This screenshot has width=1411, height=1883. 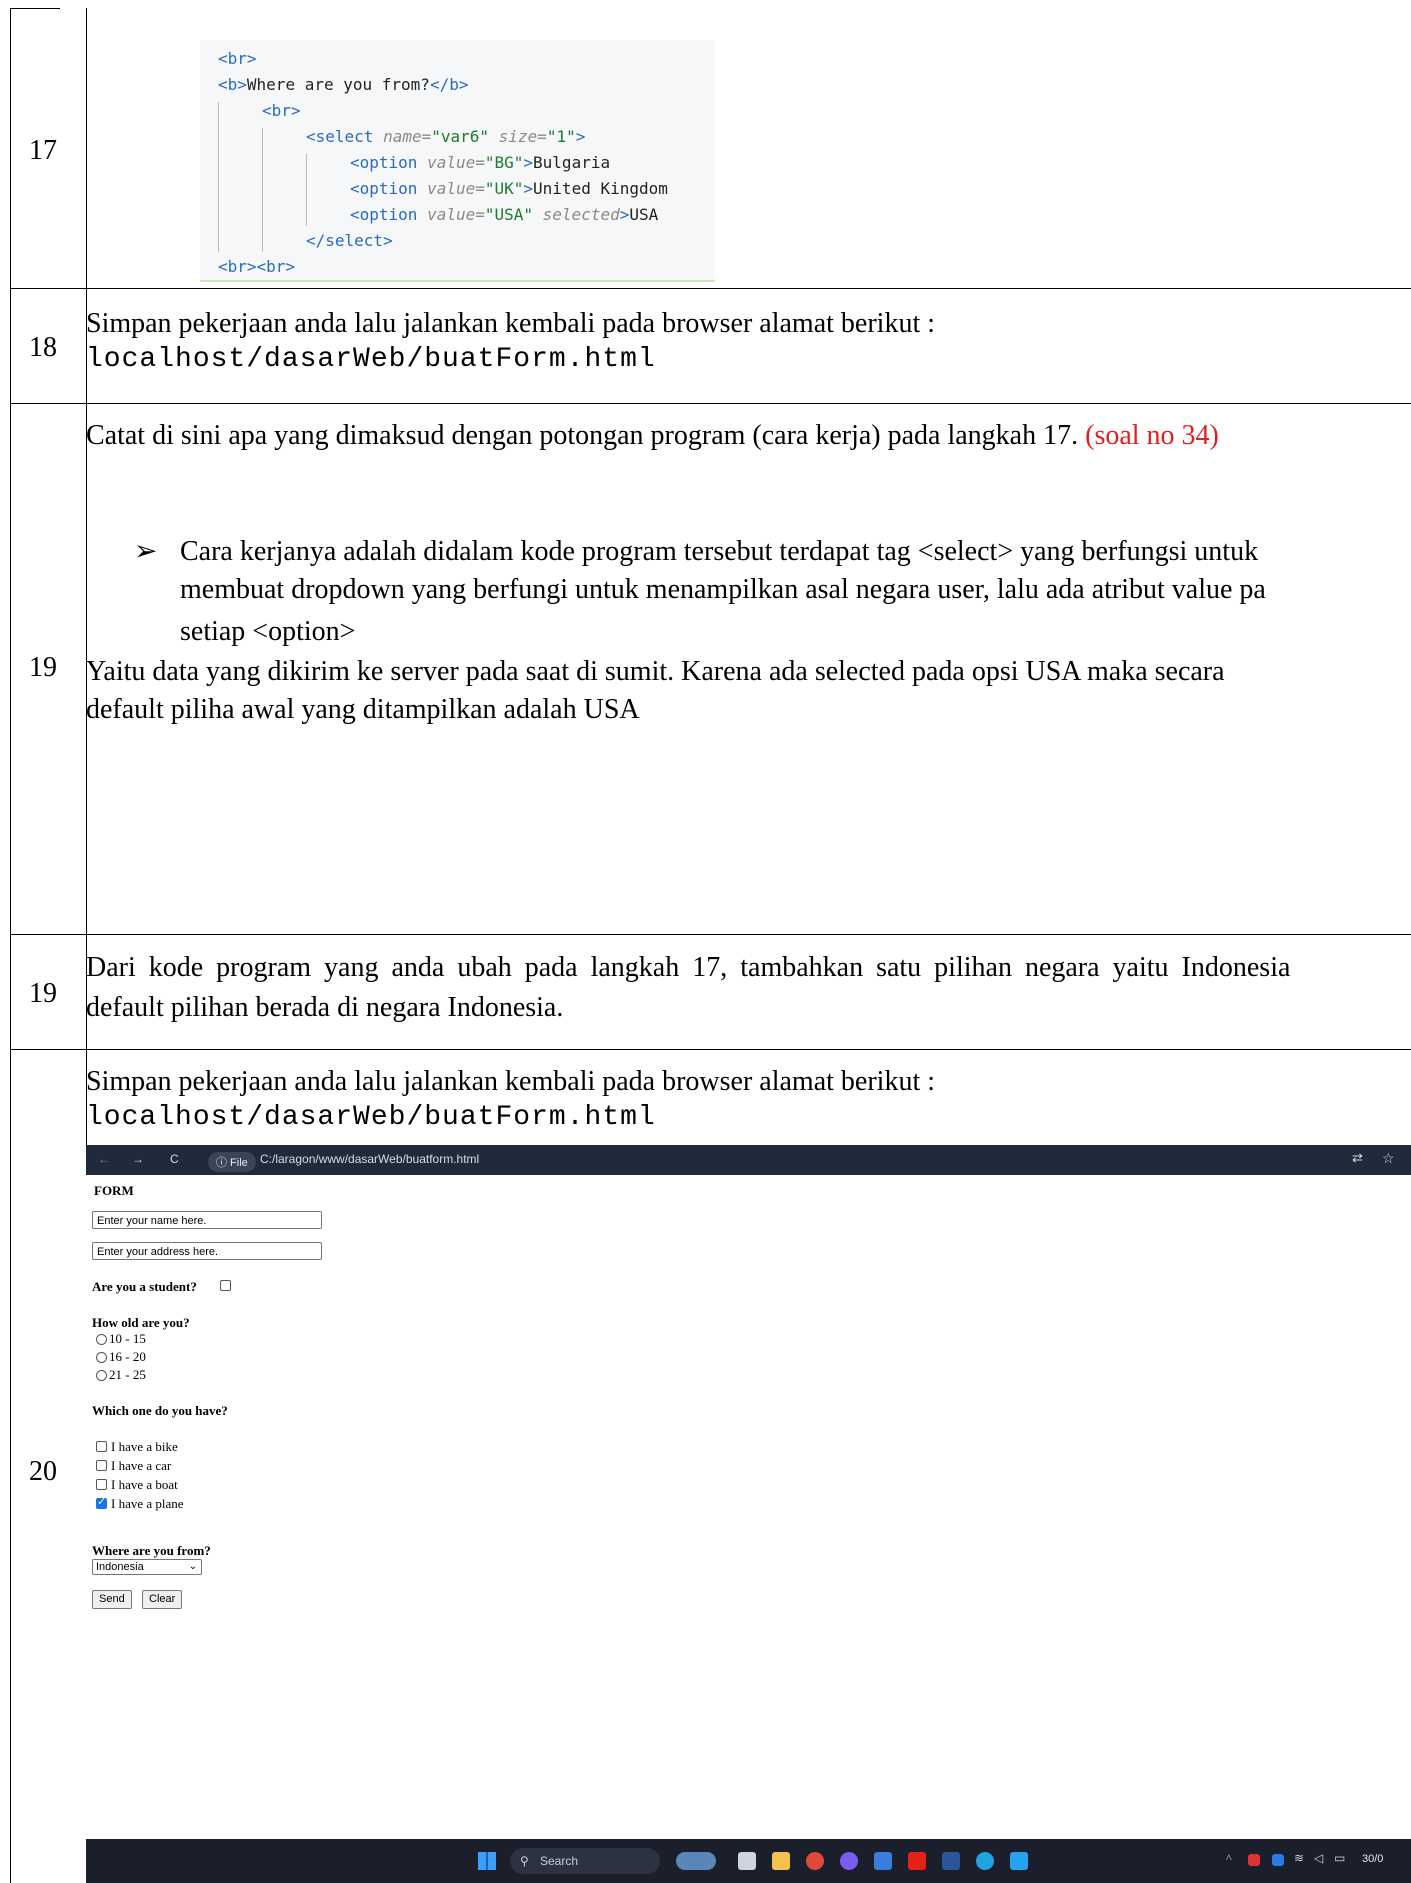 I want to click on code-line: <option value="BG">Bulgaria, so click(x=480, y=162).